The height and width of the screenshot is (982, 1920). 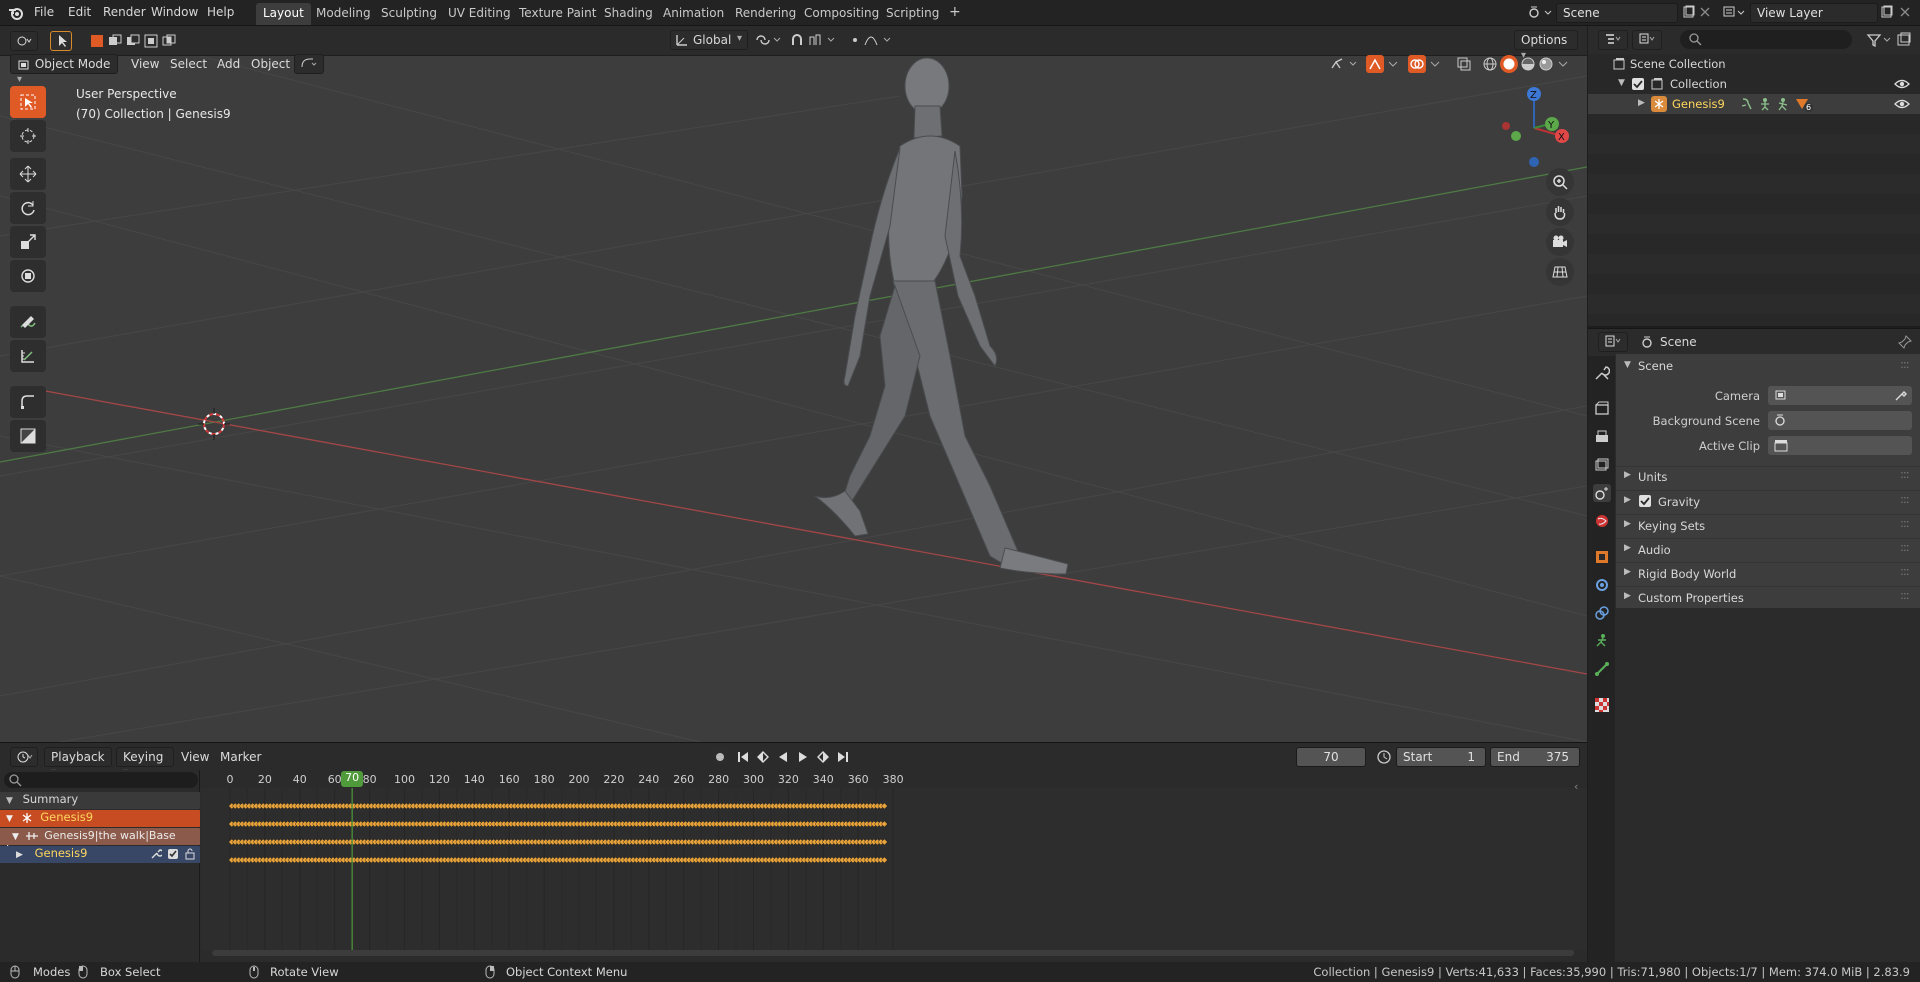 What do you see at coordinates (941, 316) in the screenshot?
I see `genesis9-figure` at bounding box center [941, 316].